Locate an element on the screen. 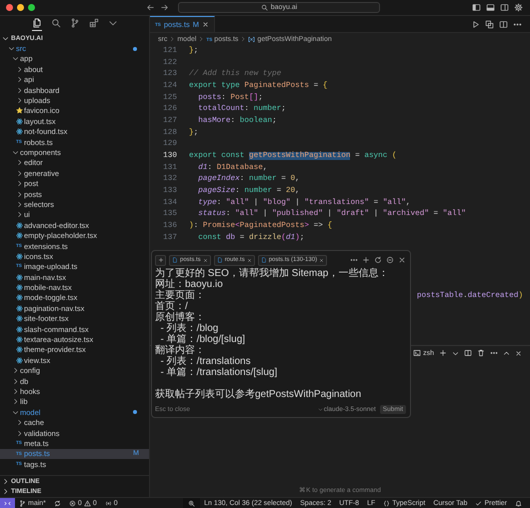 This screenshot has width=530, height=508. sync-icon is located at coordinates (57, 503).